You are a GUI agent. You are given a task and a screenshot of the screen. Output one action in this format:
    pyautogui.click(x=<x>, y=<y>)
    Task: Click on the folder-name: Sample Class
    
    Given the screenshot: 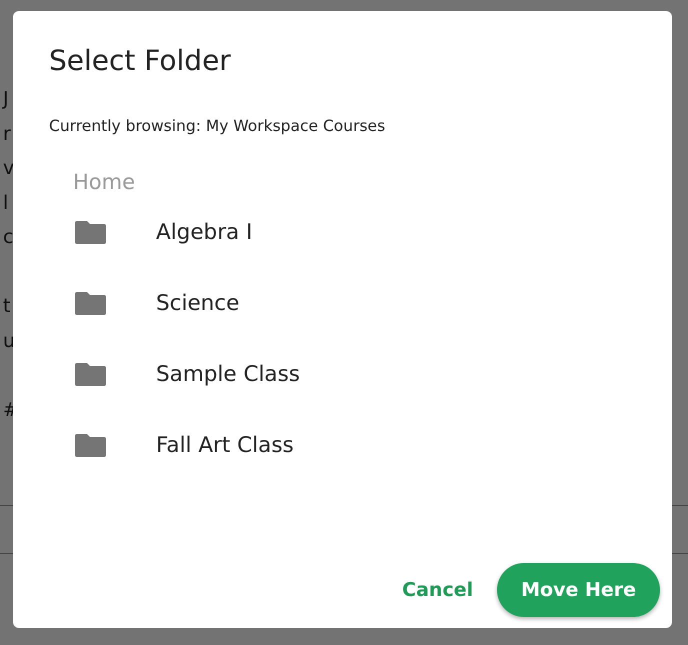 What is the action you would take?
    pyautogui.click(x=228, y=374)
    